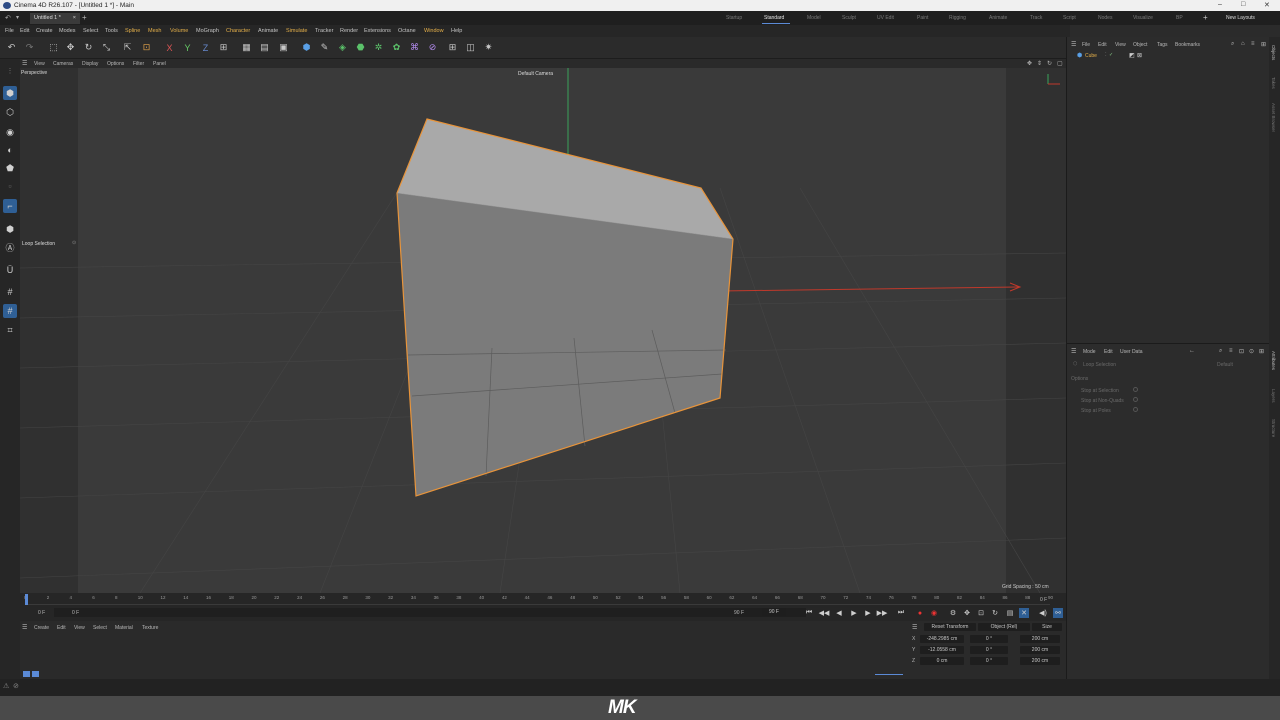 This screenshot has height=720, width=1280. Describe the element at coordinates (989, 650) in the screenshot. I see `rotation-p-field: 0 °` at that location.